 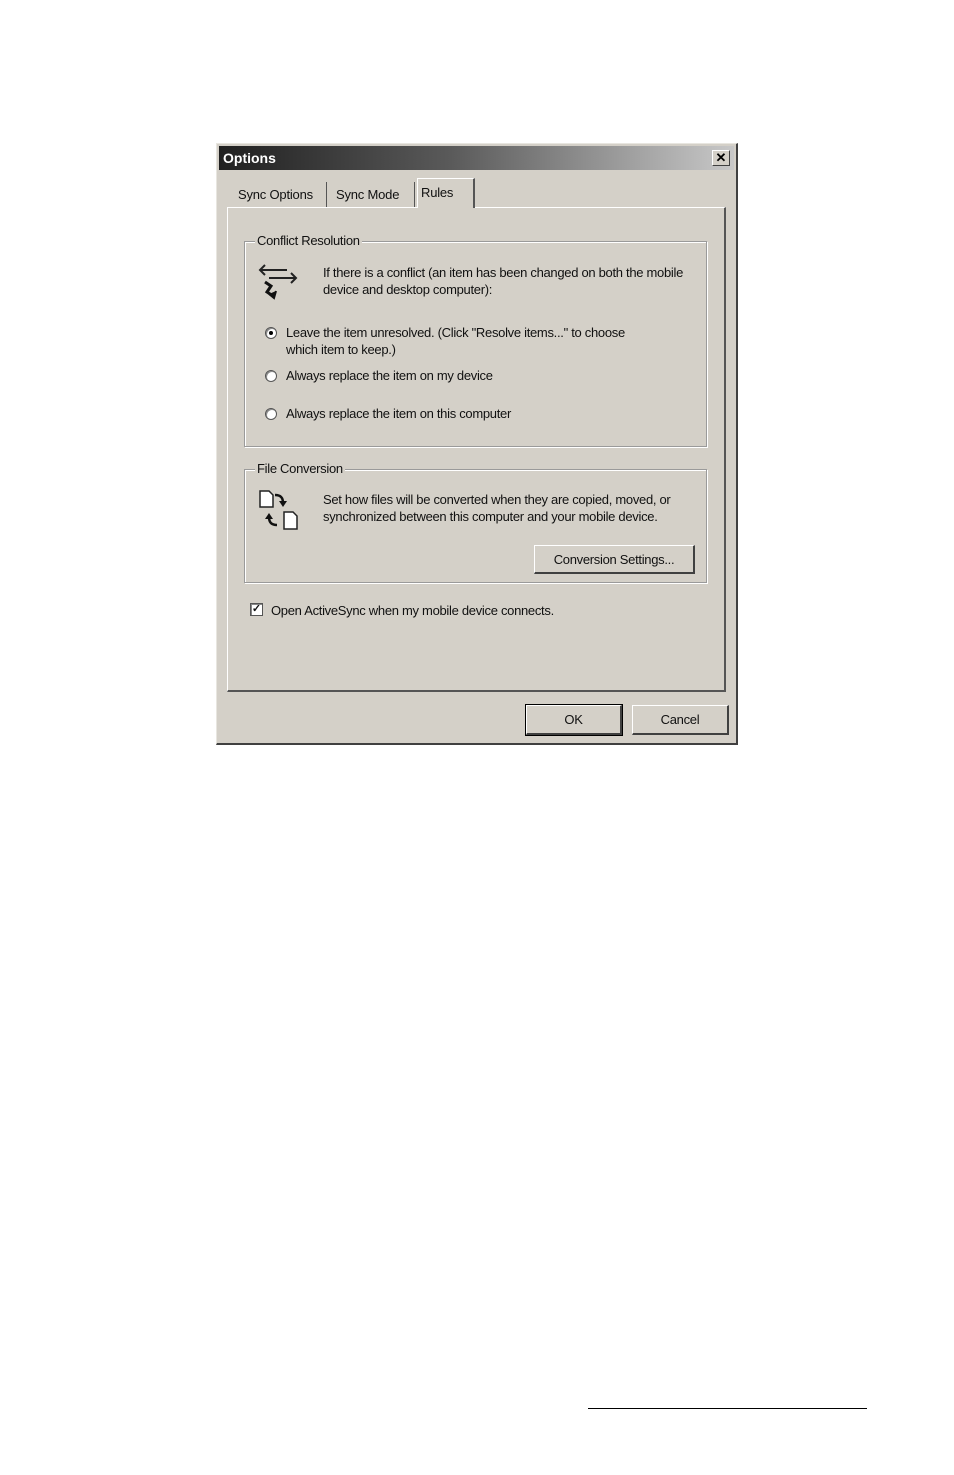 I want to click on ok-button: OK, so click(x=574, y=720).